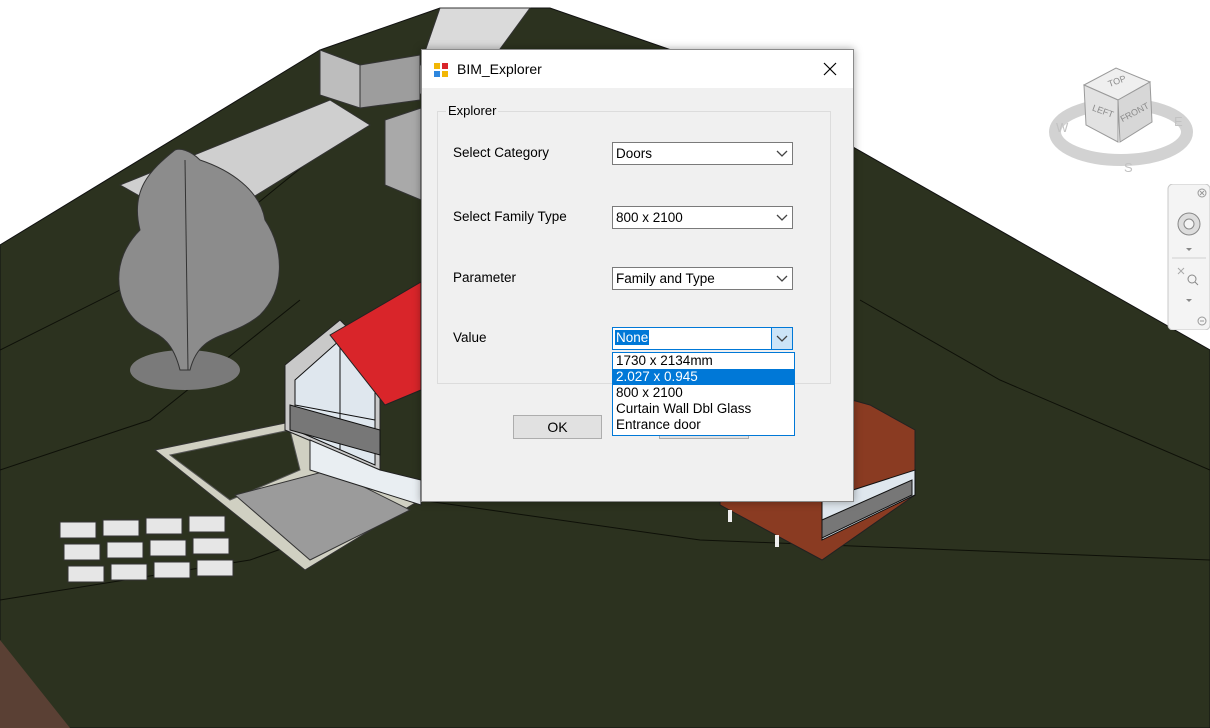 Image resolution: width=1210 pixels, height=728 pixels. Describe the element at coordinates (1062, 127) in the screenshot. I see `compass-label: W` at that location.